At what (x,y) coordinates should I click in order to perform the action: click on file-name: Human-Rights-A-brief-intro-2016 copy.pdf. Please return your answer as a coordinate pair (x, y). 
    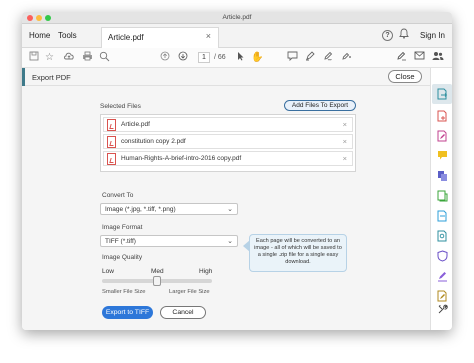
    Looking at the image, I should click on (181, 158).